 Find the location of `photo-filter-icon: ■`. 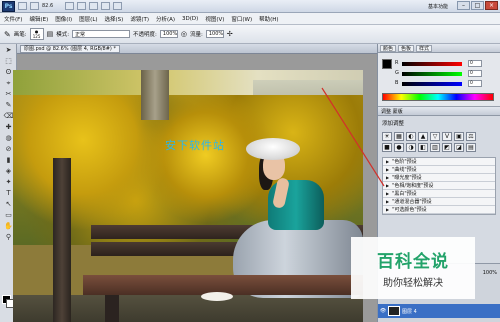

photo-filter-icon: ■ is located at coordinates (387, 147).